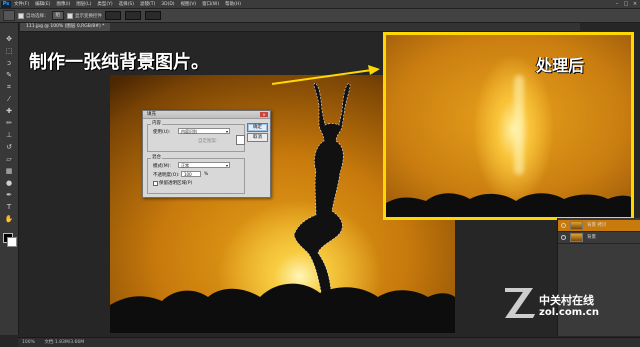 This screenshot has height=347, width=640. What do you see at coordinates (9, 111) in the screenshot?
I see `healing-brush-tool-icon: ✚` at bounding box center [9, 111].